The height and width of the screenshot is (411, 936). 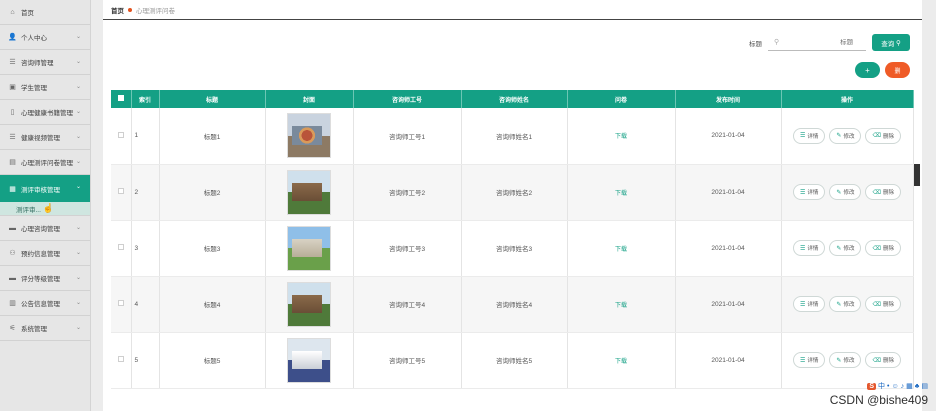 I want to click on column-header: 操作, so click(x=847, y=99).